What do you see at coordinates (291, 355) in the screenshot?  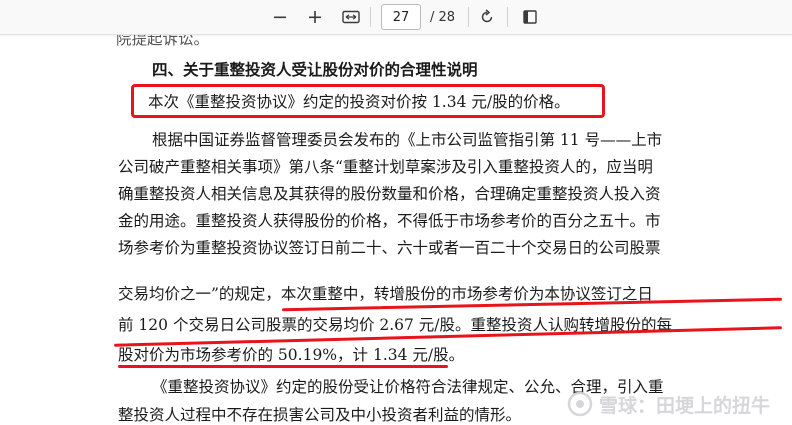 I see `paragraph-line: 股对价为市场参考价的 50.19%，计 1.34 元/股。` at bounding box center [291, 355].